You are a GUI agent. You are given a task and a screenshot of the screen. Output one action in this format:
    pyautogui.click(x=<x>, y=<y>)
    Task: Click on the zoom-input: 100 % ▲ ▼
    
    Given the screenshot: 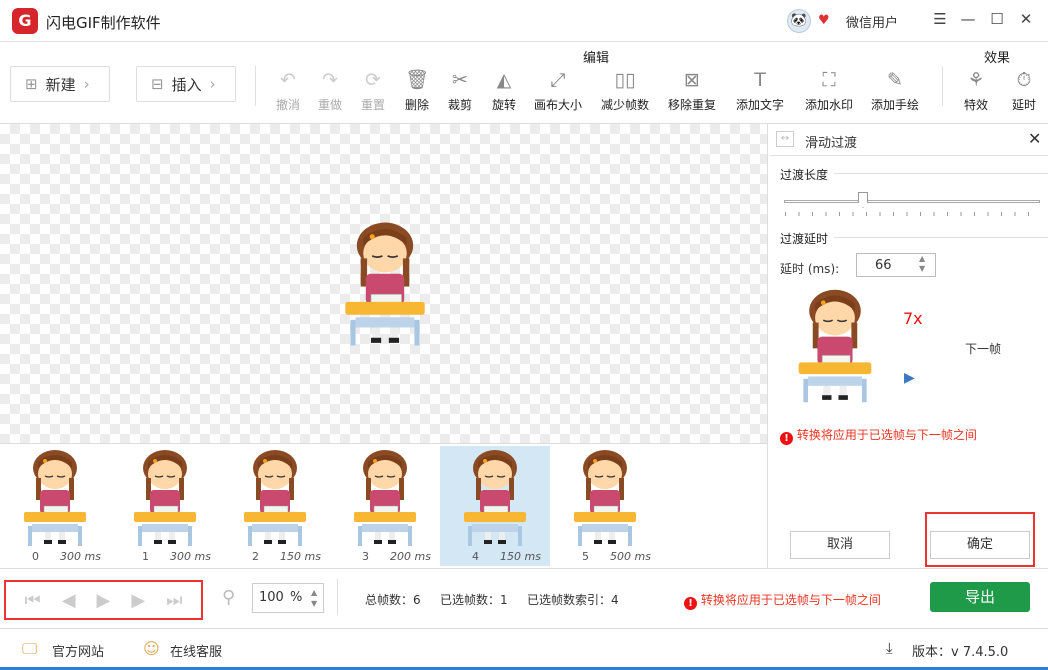 What is the action you would take?
    pyautogui.click(x=288, y=598)
    